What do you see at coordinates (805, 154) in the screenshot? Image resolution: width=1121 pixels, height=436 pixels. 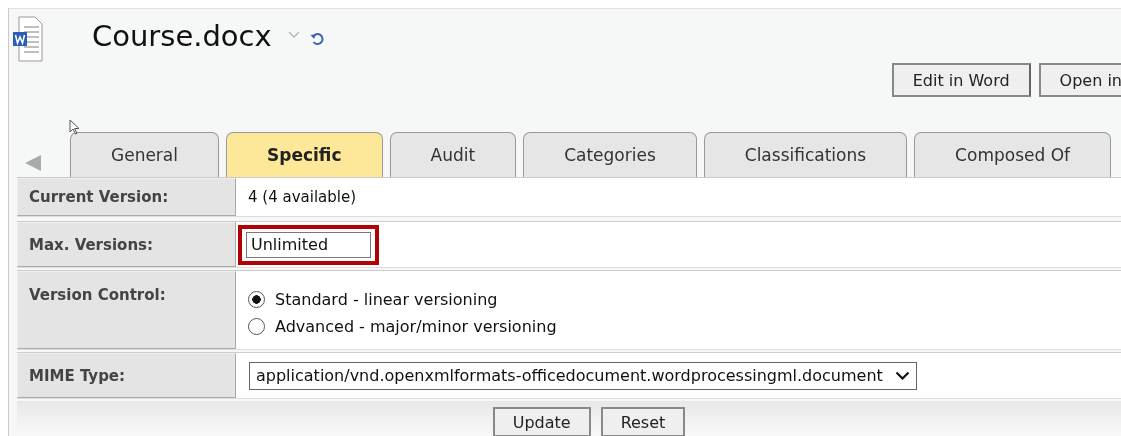 I see `tab: Classifications` at bounding box center [805, 154].